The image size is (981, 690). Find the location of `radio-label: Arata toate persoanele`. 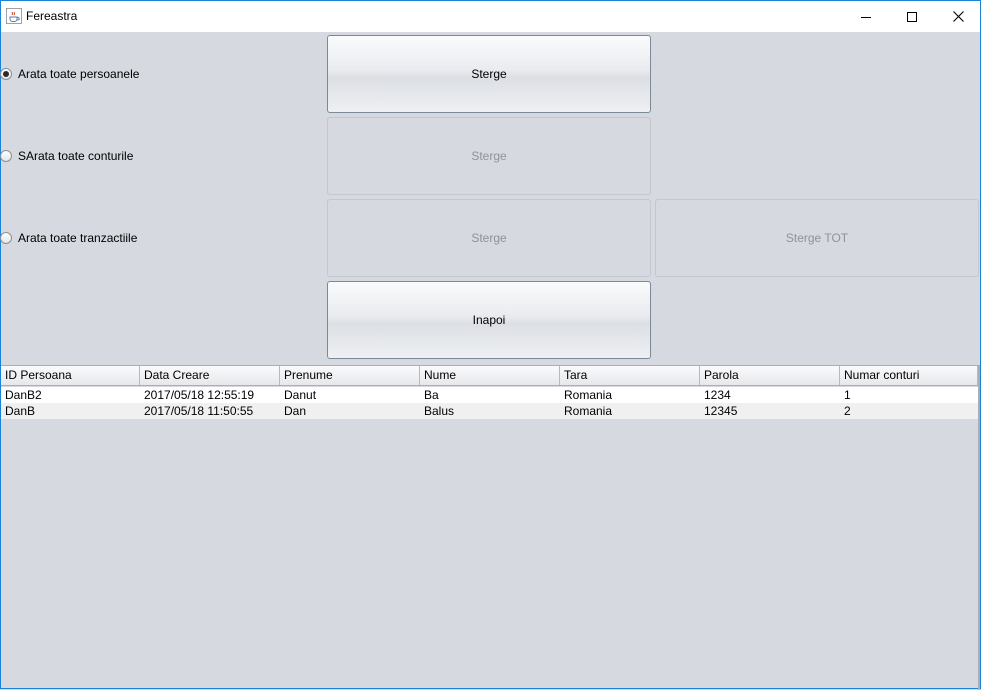

radio-label: Arata toate persoanele is located at coordinates (79, 74).